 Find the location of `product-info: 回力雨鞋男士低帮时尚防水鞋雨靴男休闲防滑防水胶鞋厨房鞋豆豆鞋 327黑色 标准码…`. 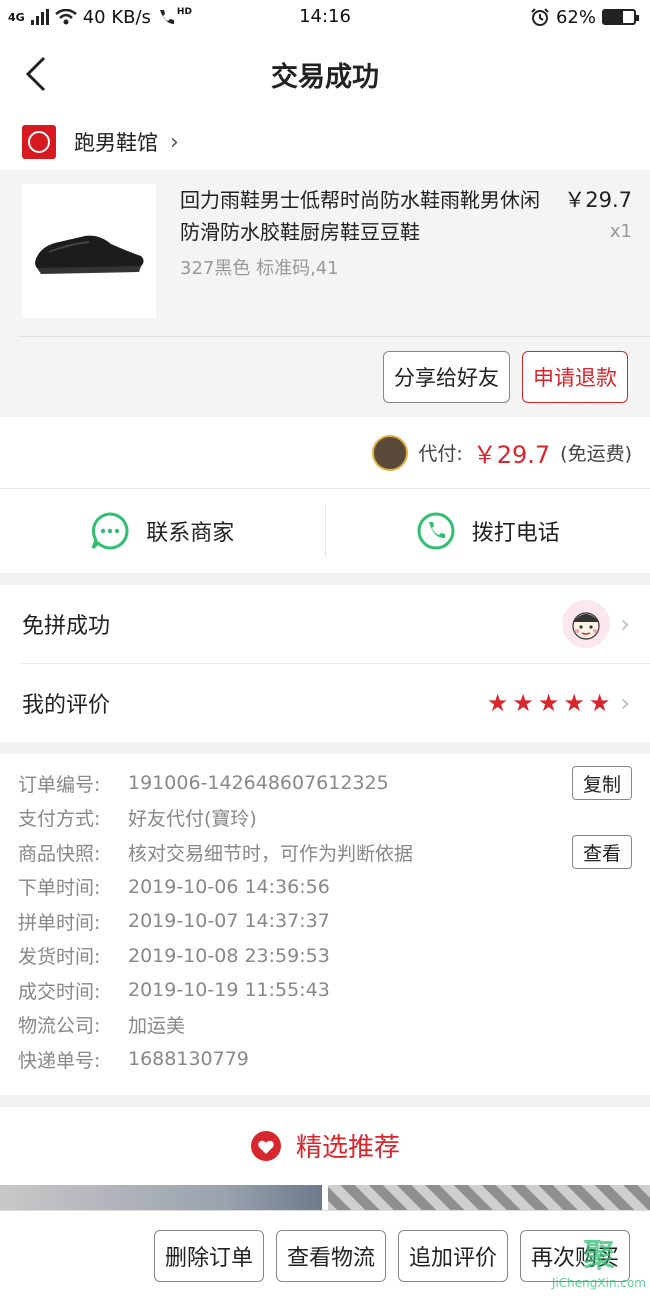

product-info: 回力雨鞋男士低帮时尚防水鞋雨靴男休闲防滑防水胶鞋厨房鞋豆豆鞋 327黑色 标准码… is located at coordinates (354, 255).